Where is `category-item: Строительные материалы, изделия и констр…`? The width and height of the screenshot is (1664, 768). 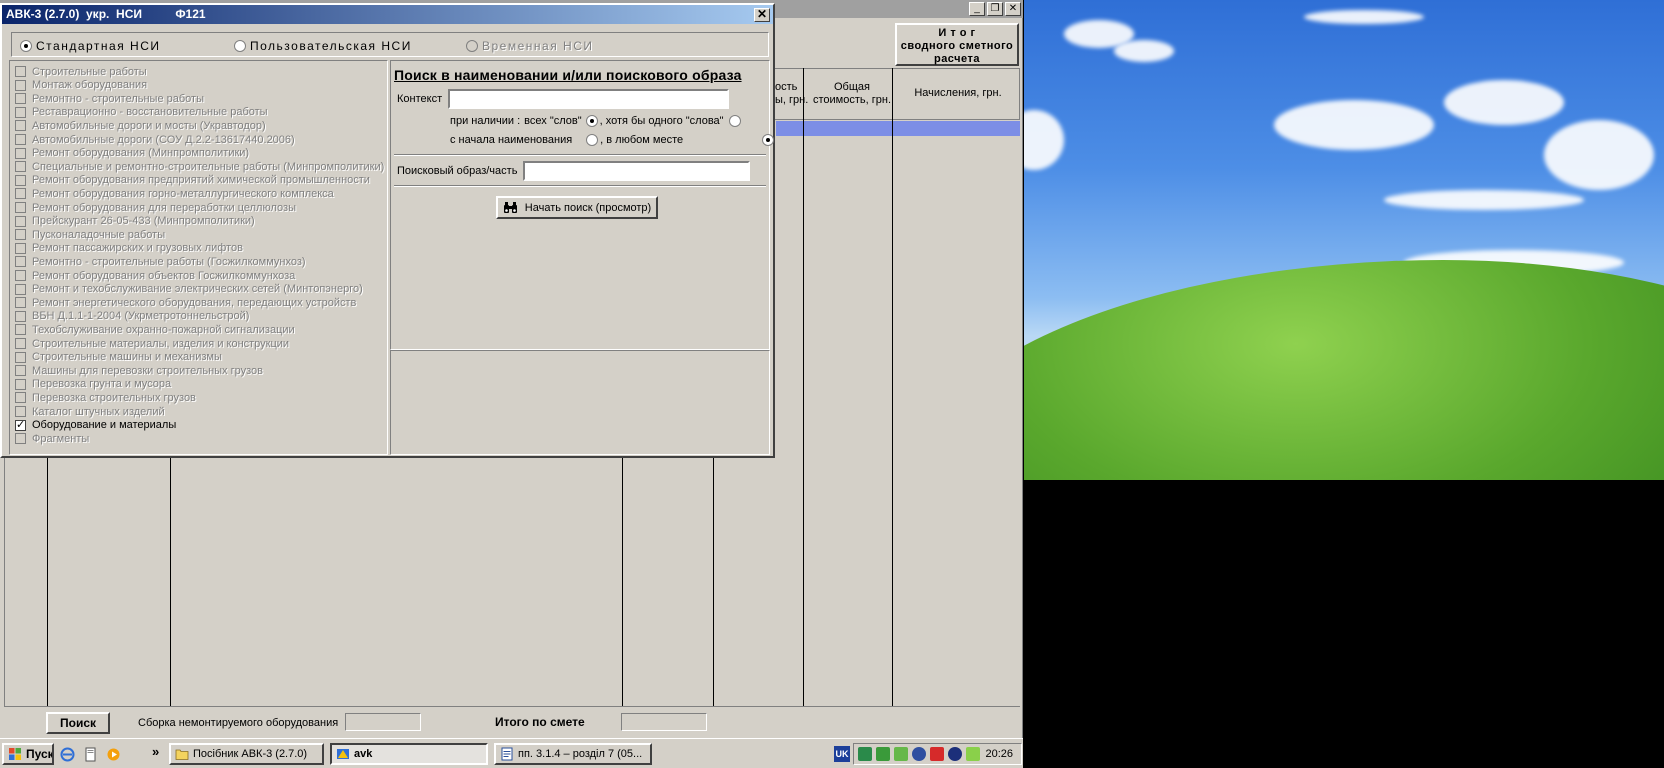 category-item: Строительные материалы, изделия и констр… is located at coordinates (152, 343).